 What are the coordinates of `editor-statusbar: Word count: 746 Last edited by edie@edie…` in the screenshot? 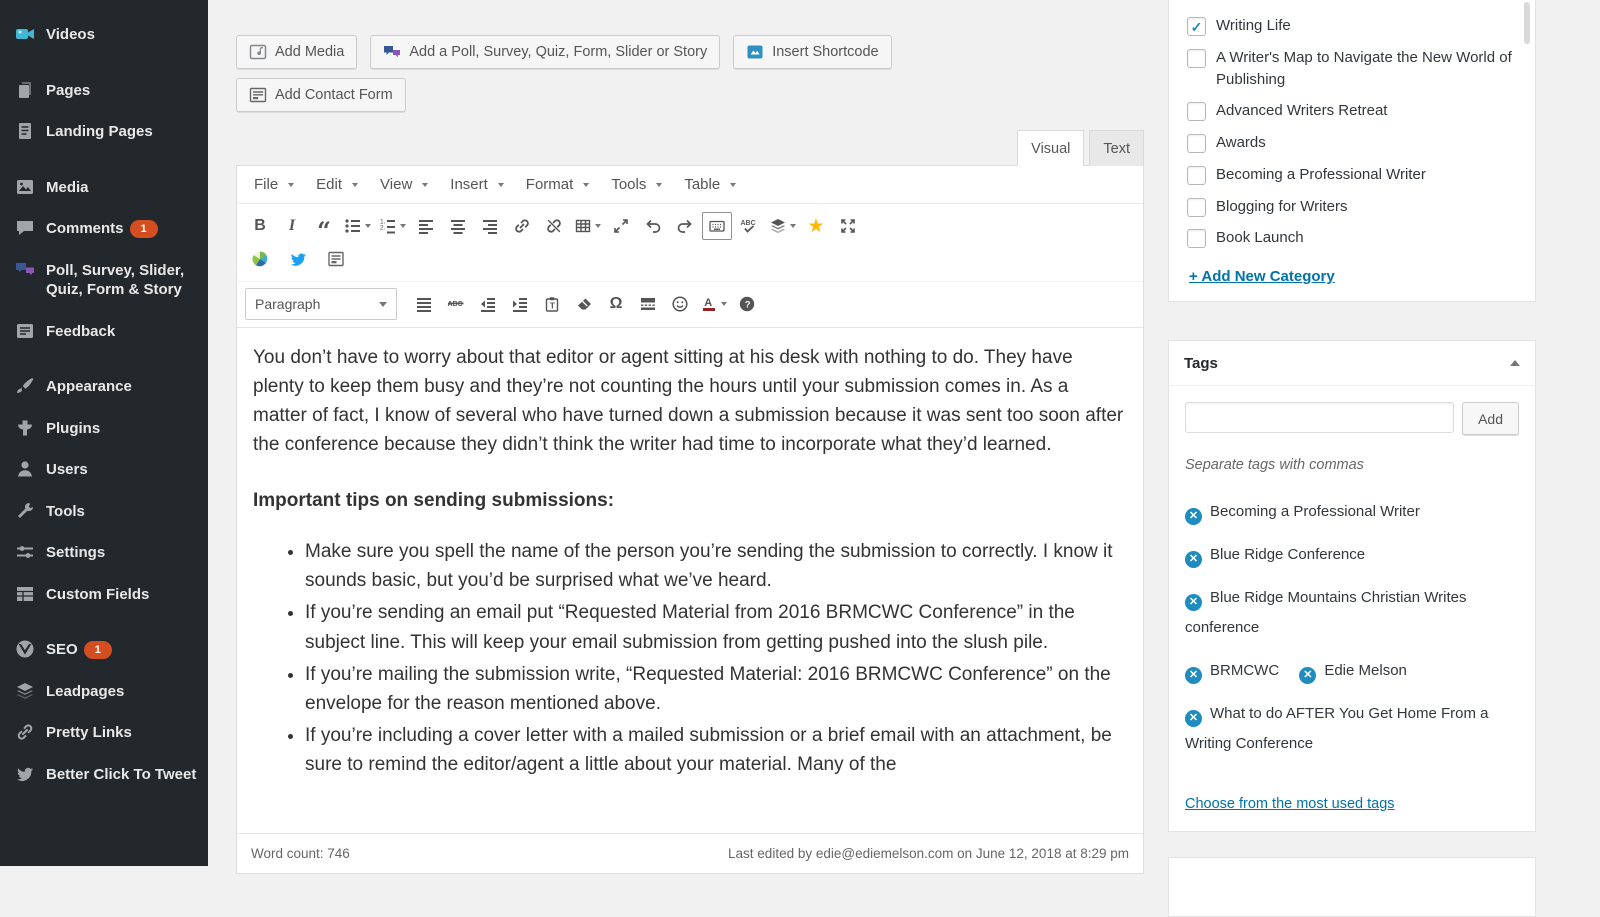 It's located at (690, 853).